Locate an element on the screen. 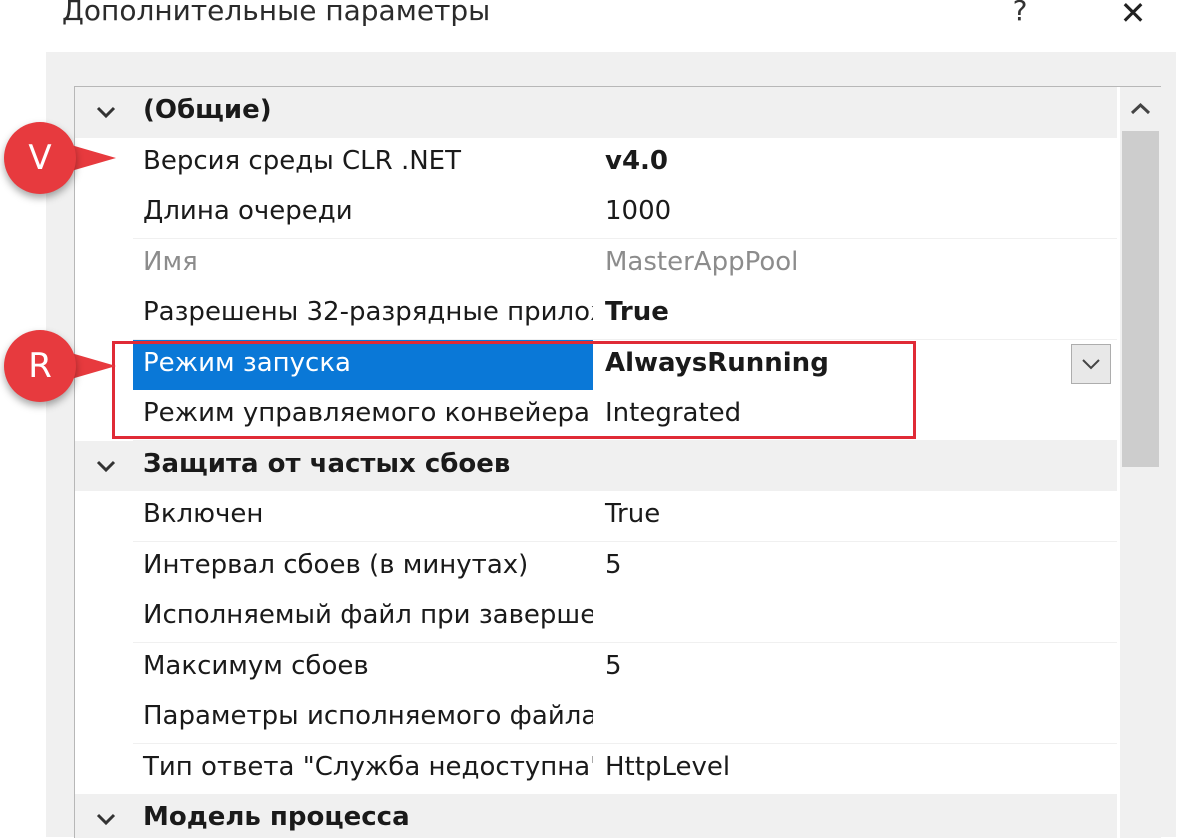 Image resolution: width=1187 pixels, height=838 pixels. property-row: Длина очереди 1000 is located at coordinates (596, 213).